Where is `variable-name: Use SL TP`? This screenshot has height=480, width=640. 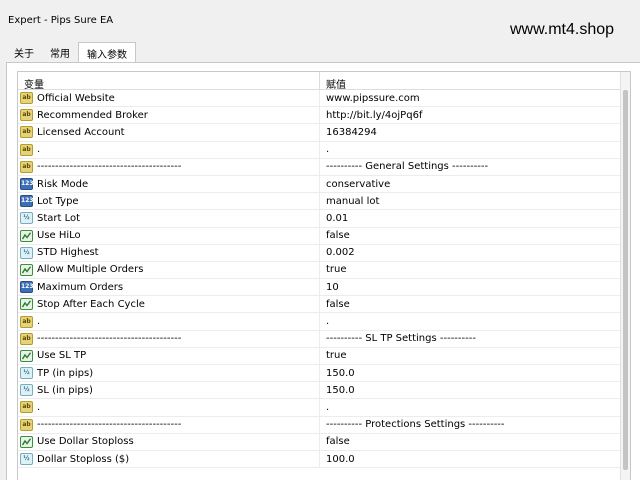 variable-name: Use SL TP is located at coordinates (62, 356).